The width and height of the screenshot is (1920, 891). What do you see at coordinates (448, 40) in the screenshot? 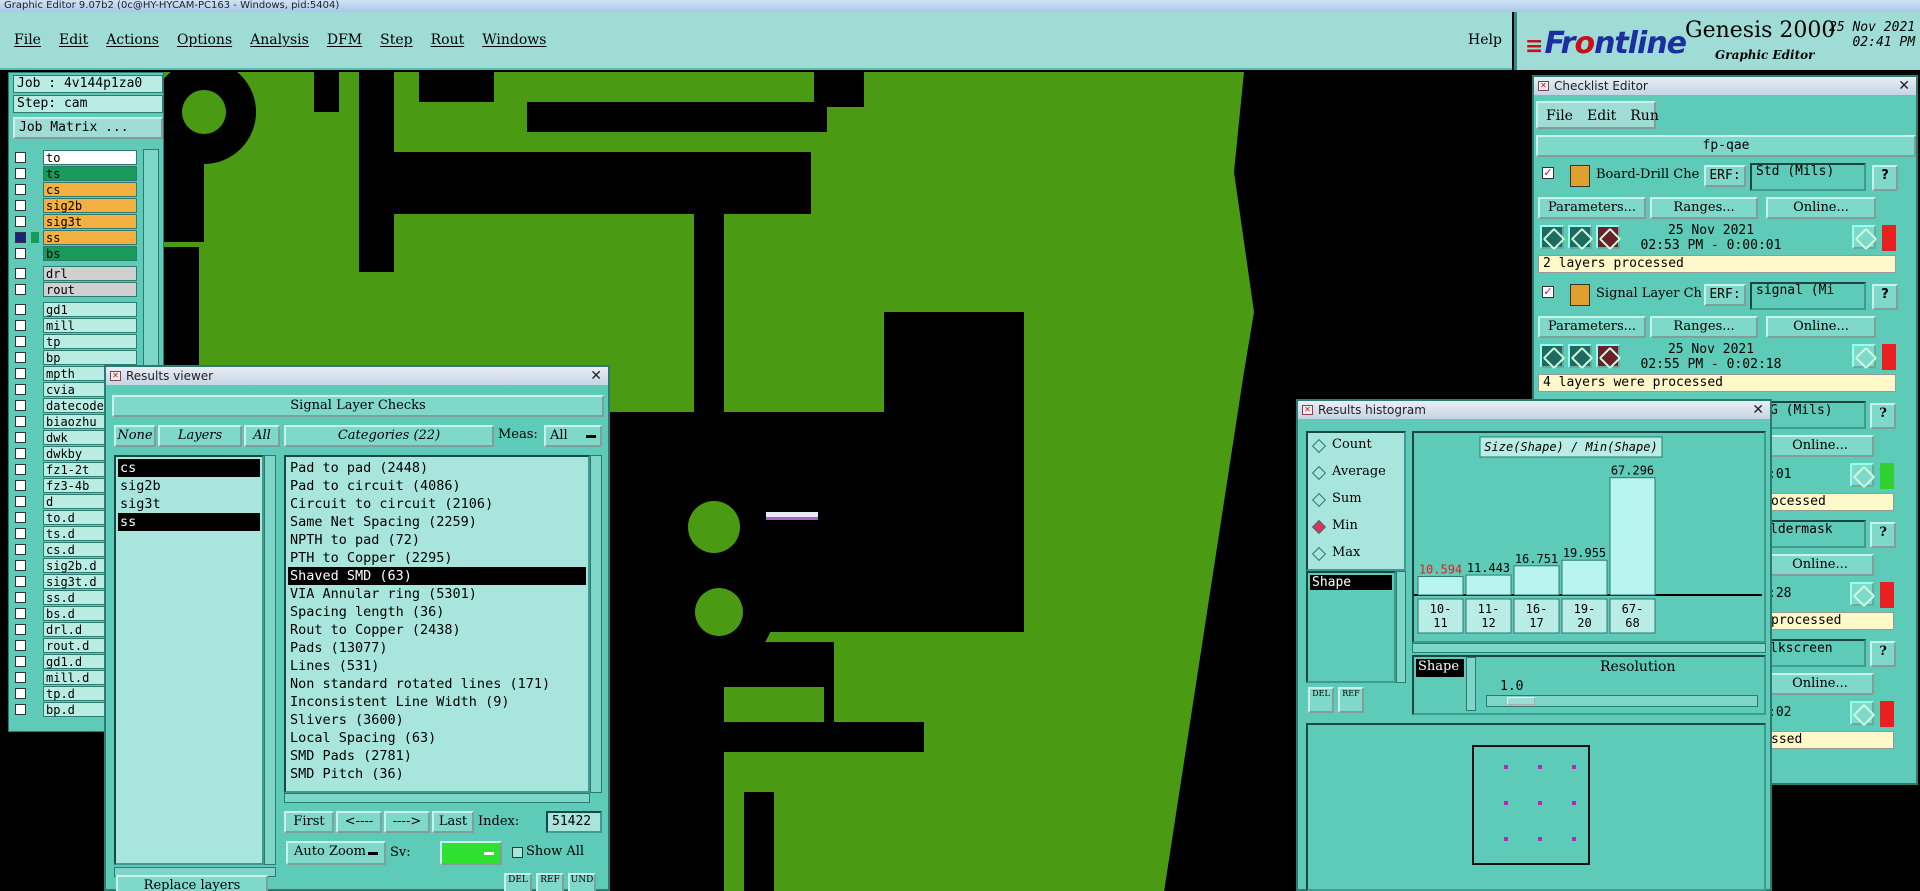
I see `menu-rout: Rout` at bounding box center [448, 40].